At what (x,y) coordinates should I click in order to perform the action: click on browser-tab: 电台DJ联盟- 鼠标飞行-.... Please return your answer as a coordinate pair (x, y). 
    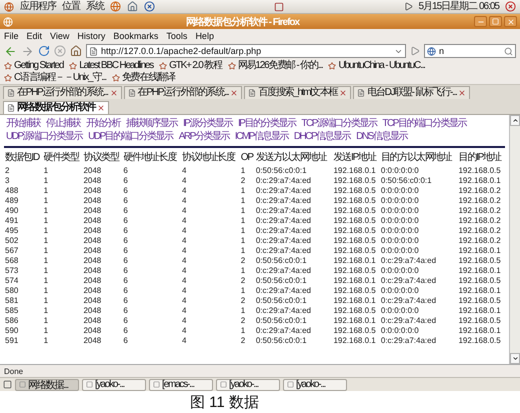
    Looking at the image, I should click on (411, 92).